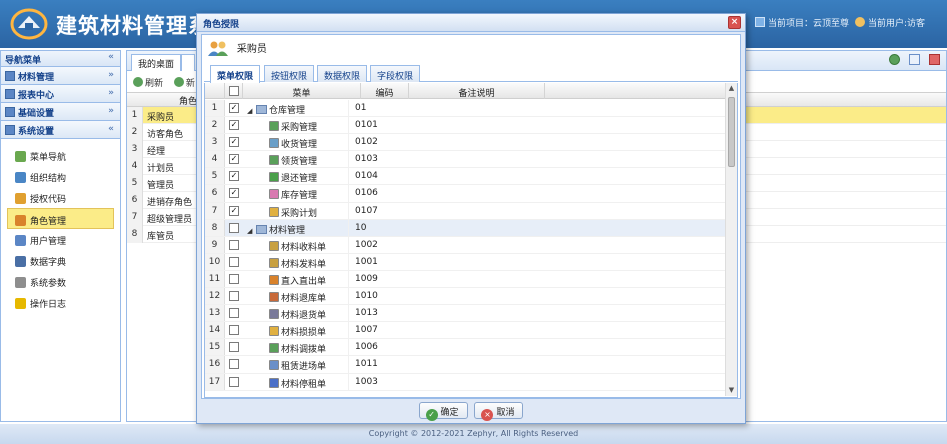 The image size is (947, 444). I want to click on table-row: 14 材料损损单 1007, so click(465, 331).